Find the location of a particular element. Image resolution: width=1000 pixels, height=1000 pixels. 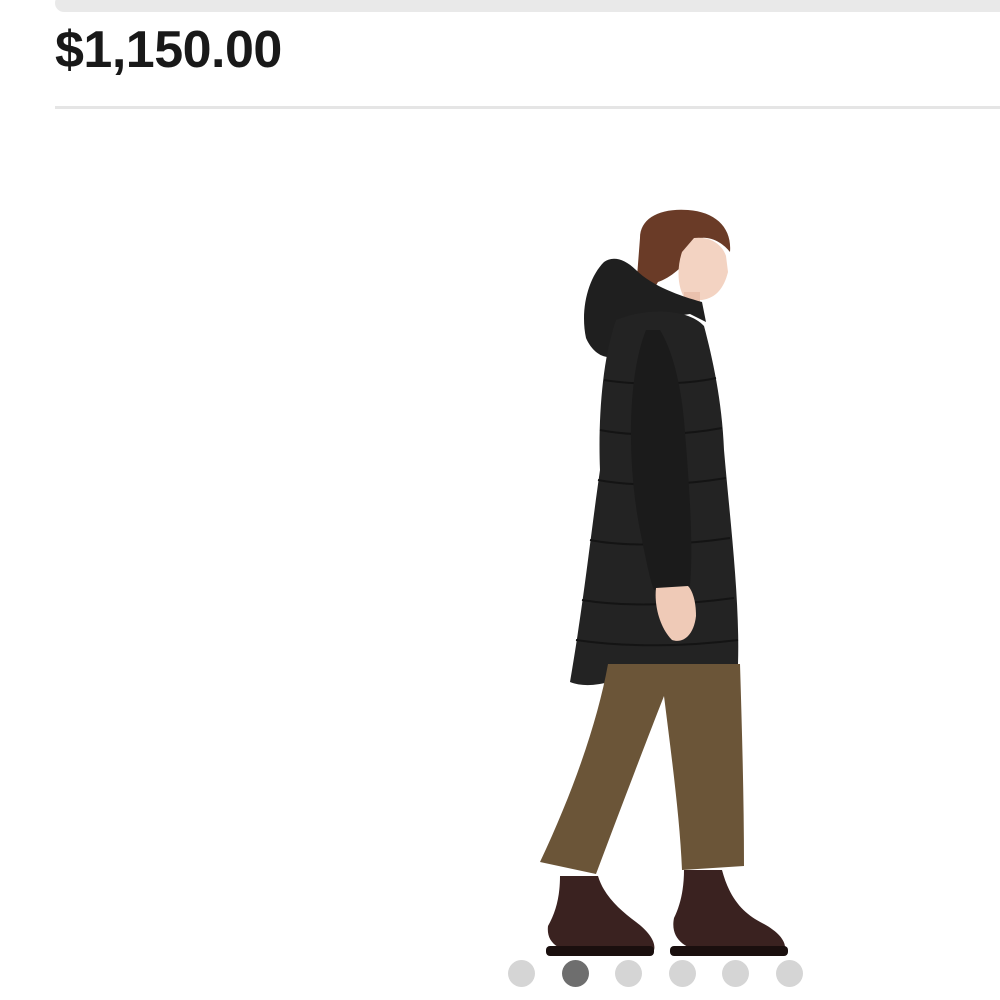

boot-left is located at coordinates (601, 916).